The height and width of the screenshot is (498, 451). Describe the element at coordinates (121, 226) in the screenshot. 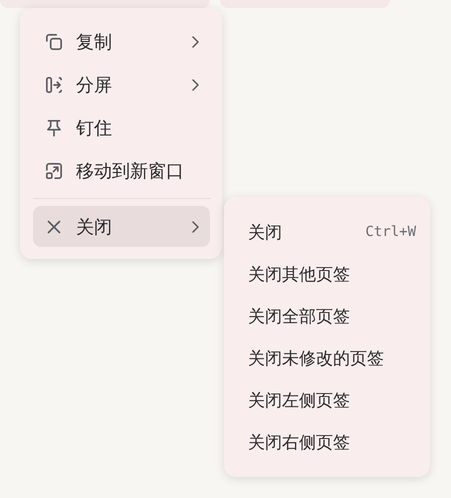

I see `menu-item: 关闭` at that location.